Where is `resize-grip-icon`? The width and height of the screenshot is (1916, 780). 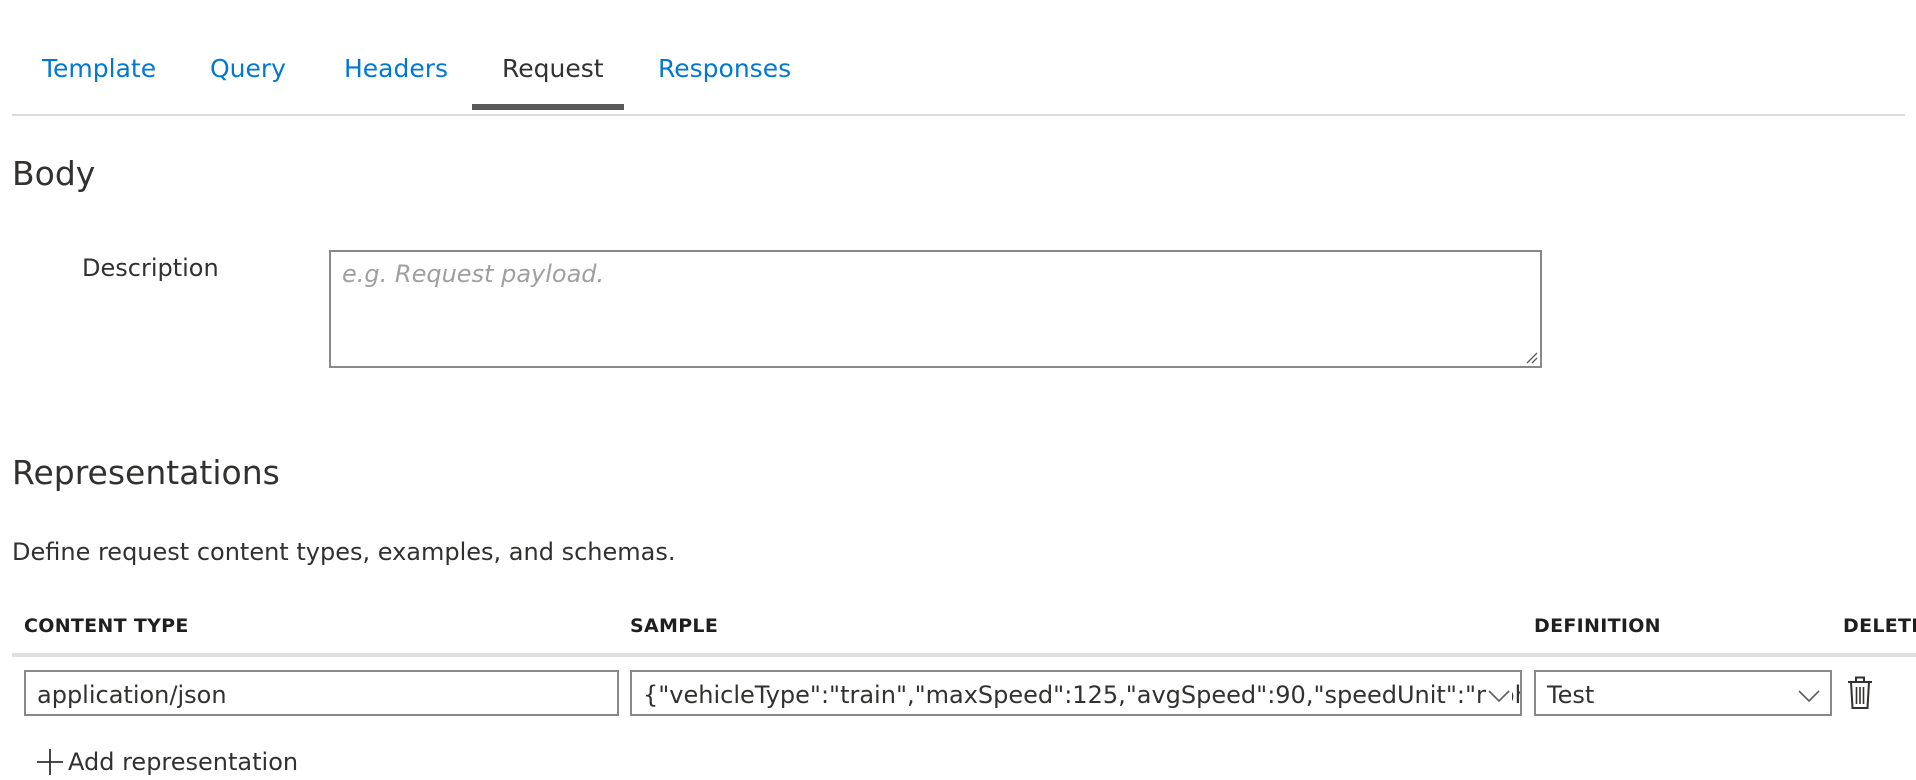 resize-grip-icon is located at coordinates (1531, 357).